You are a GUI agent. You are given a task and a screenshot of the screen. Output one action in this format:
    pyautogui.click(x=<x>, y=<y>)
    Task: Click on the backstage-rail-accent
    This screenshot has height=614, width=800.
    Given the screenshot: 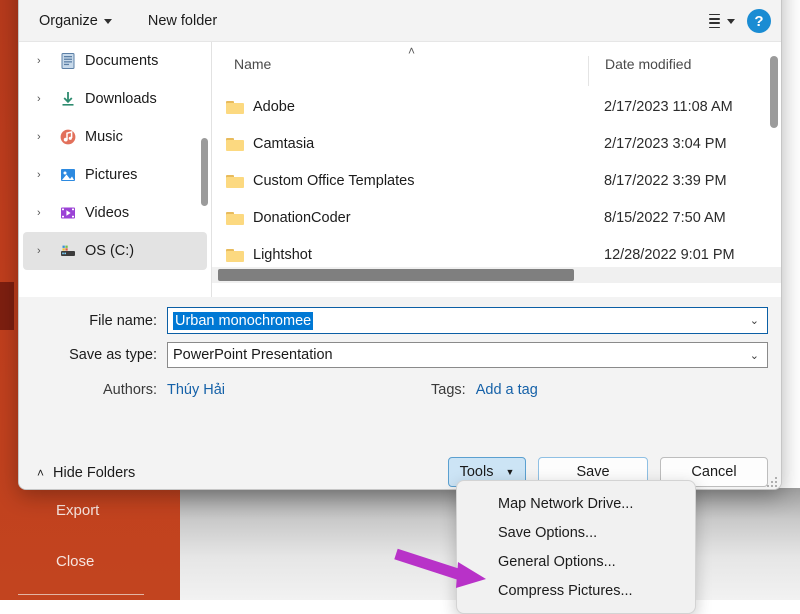 What is the action you would take?
    pyautogui.click(x=7, y=306)
    